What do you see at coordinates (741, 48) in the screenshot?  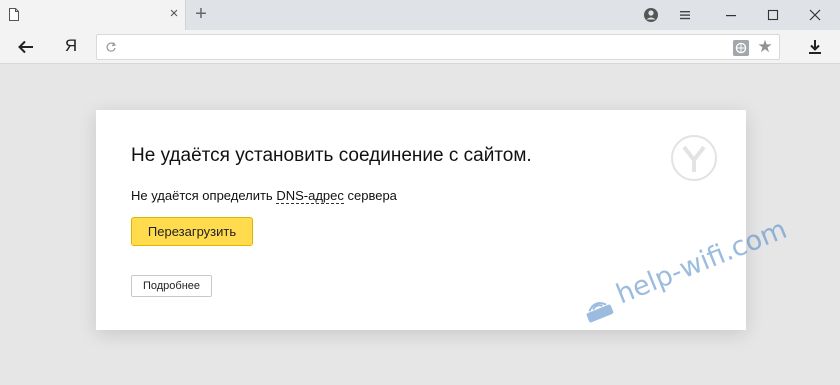 I see `site-badge-icon` at bounding box center [741, 48].